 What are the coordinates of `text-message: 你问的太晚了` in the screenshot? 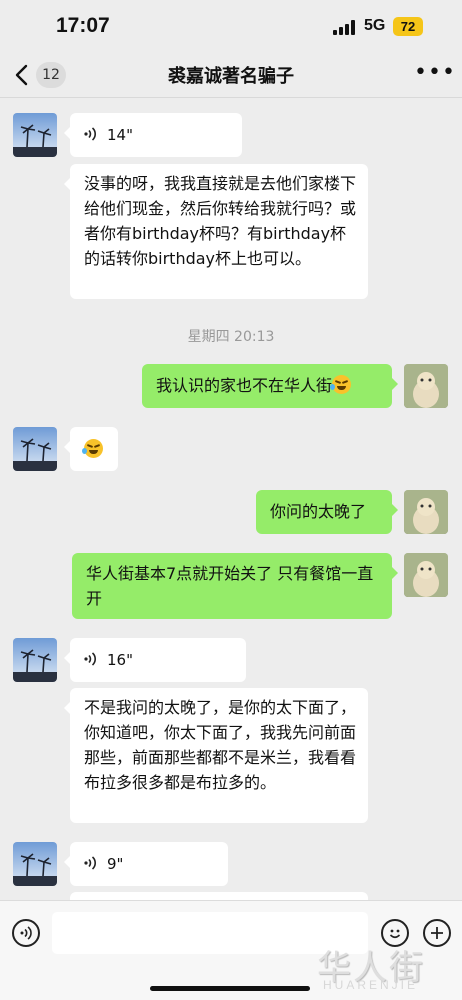 It's located at (327, 512).